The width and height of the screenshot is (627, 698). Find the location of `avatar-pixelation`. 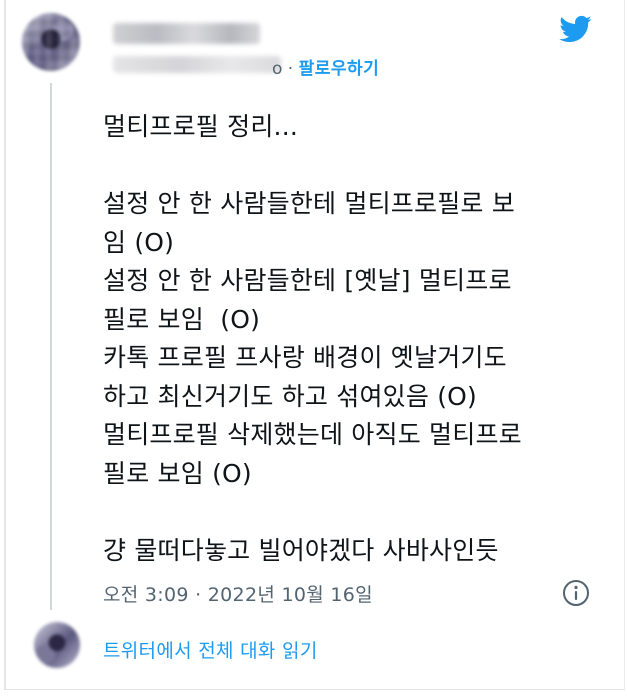

avatar-pixelation is located at coordinates (51, 42).